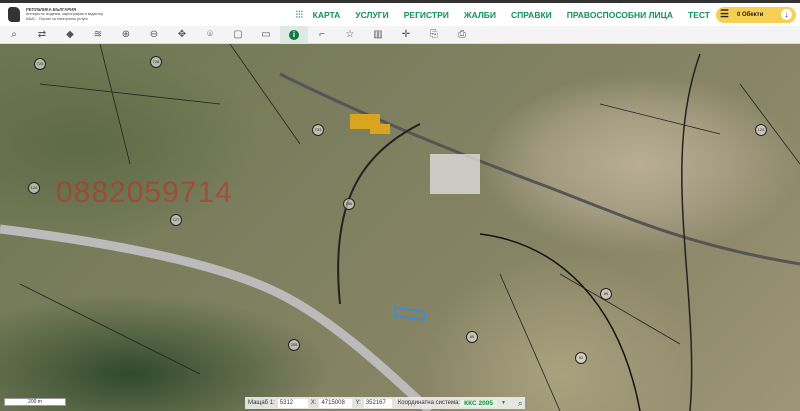 This screenshot has height=411, width=800. What do you see at coordinates (581, 358) in the screenshot?
I see `parcel-label: 92` at bounding box center [581, 358].